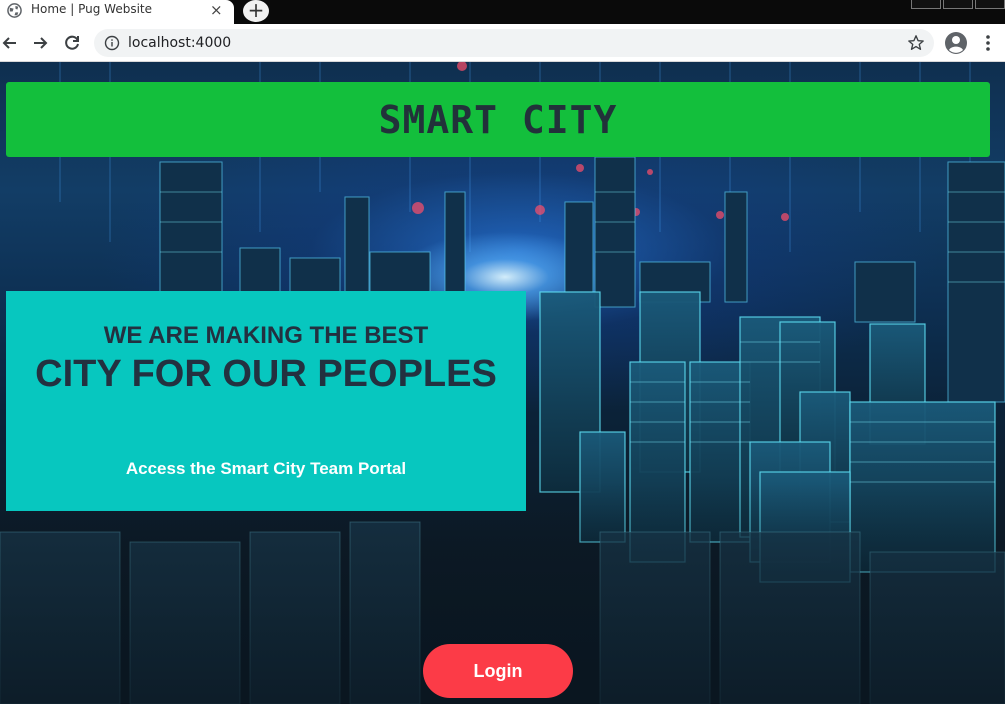 The width and height of the screenshot is (1005, 704). What do you see at coordinates (92, 9) in the screenshot?
I see `tab-title: Home | Pug Website` at bounding box center [92, 9].